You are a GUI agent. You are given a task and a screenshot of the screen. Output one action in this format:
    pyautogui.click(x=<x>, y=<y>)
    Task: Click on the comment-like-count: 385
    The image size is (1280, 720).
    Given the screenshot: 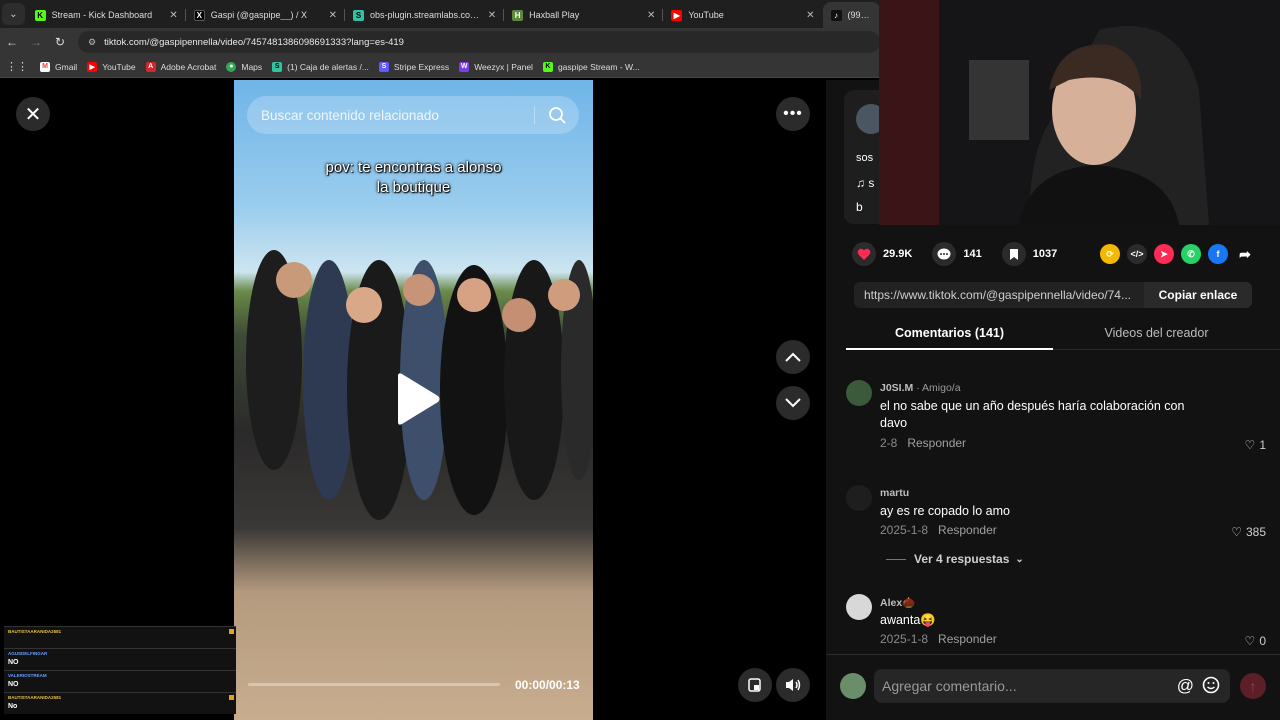 What is the action you would take?
    pyautogui.click(x=1255, y=532)
    